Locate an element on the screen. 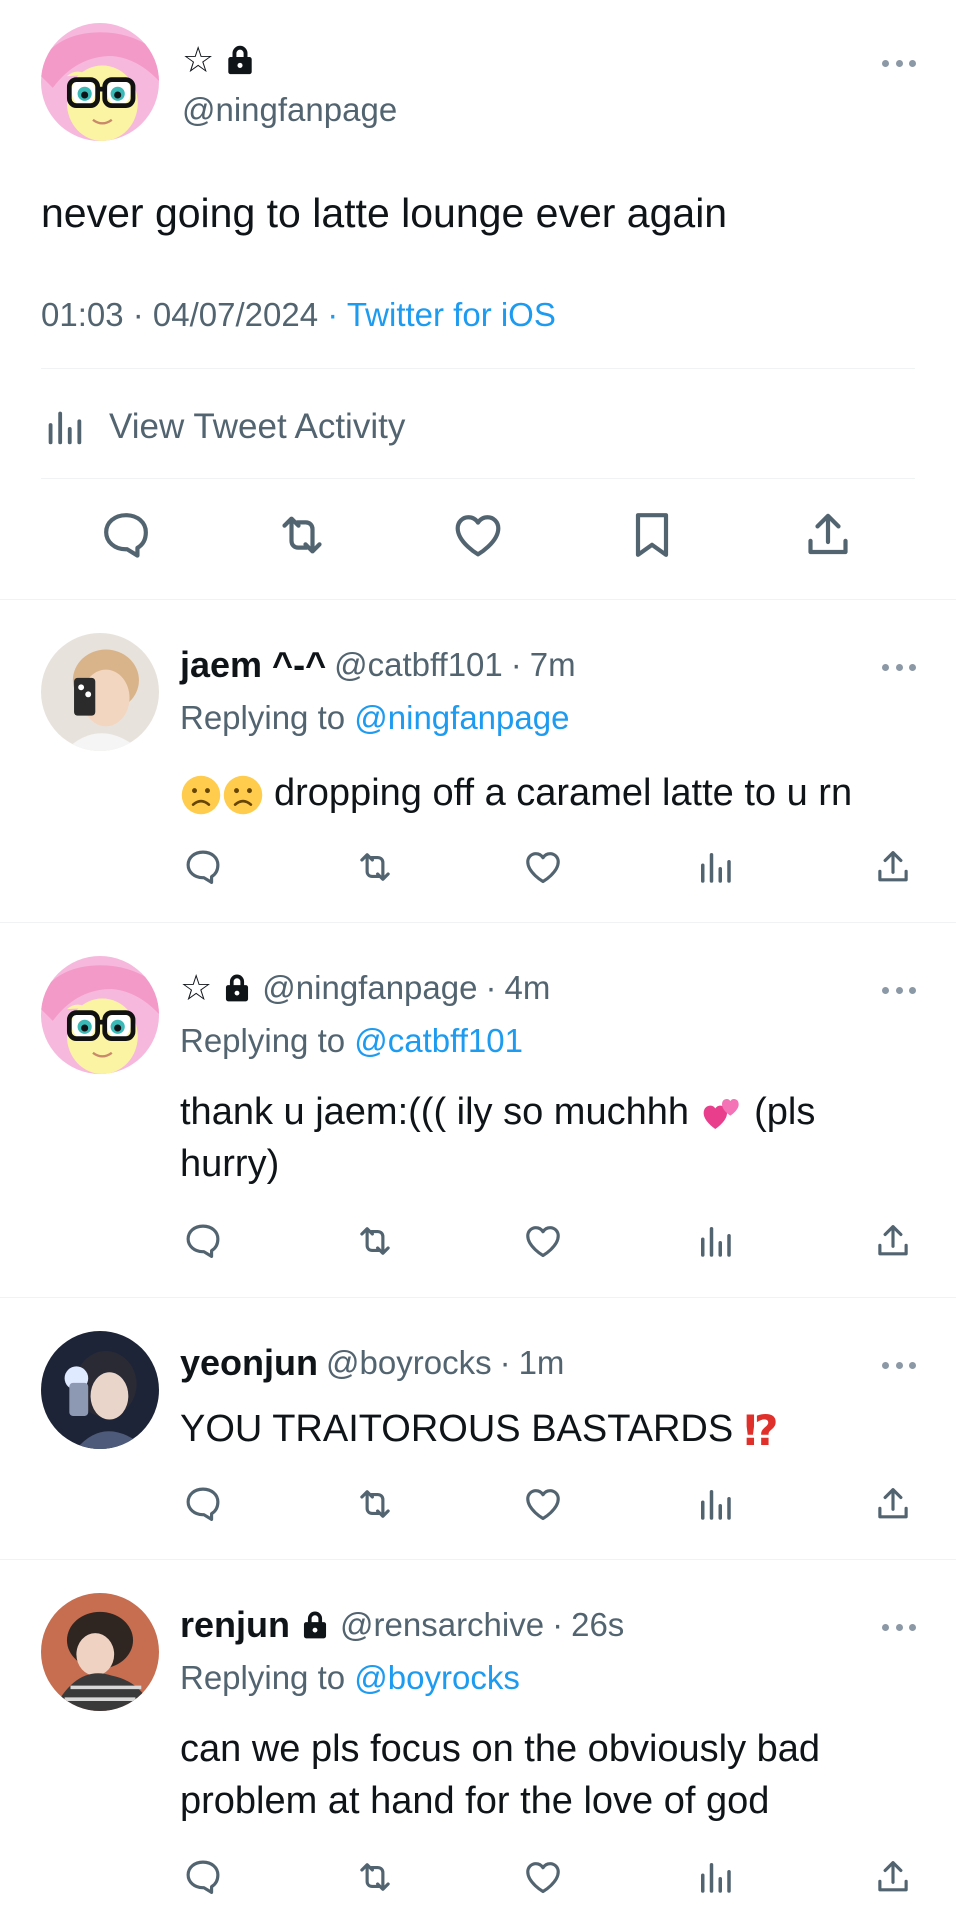 Image resolution: width=956 pixels, height=1920 pixels. handle: @boyrocks is located at coordinates (409, 1363).